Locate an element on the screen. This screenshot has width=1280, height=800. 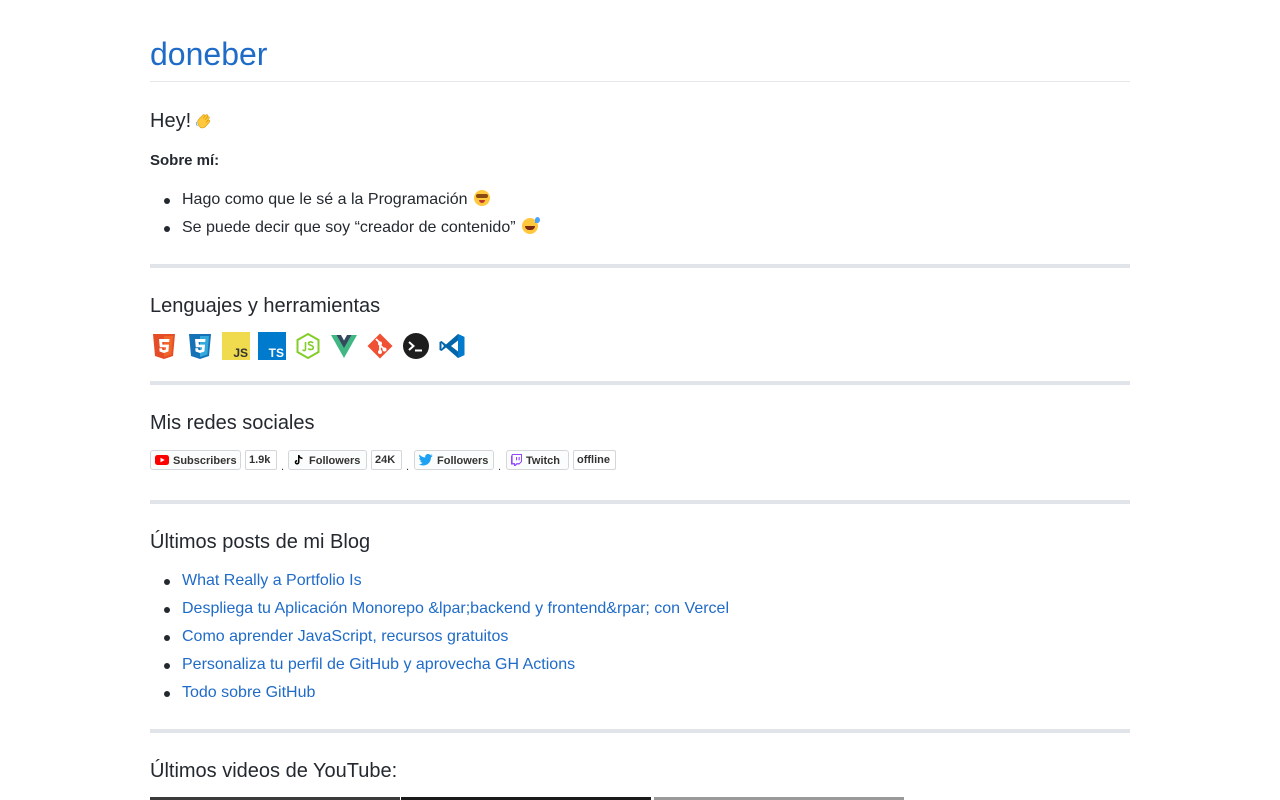
page-title: doneber is located at coordinates (208, 54).